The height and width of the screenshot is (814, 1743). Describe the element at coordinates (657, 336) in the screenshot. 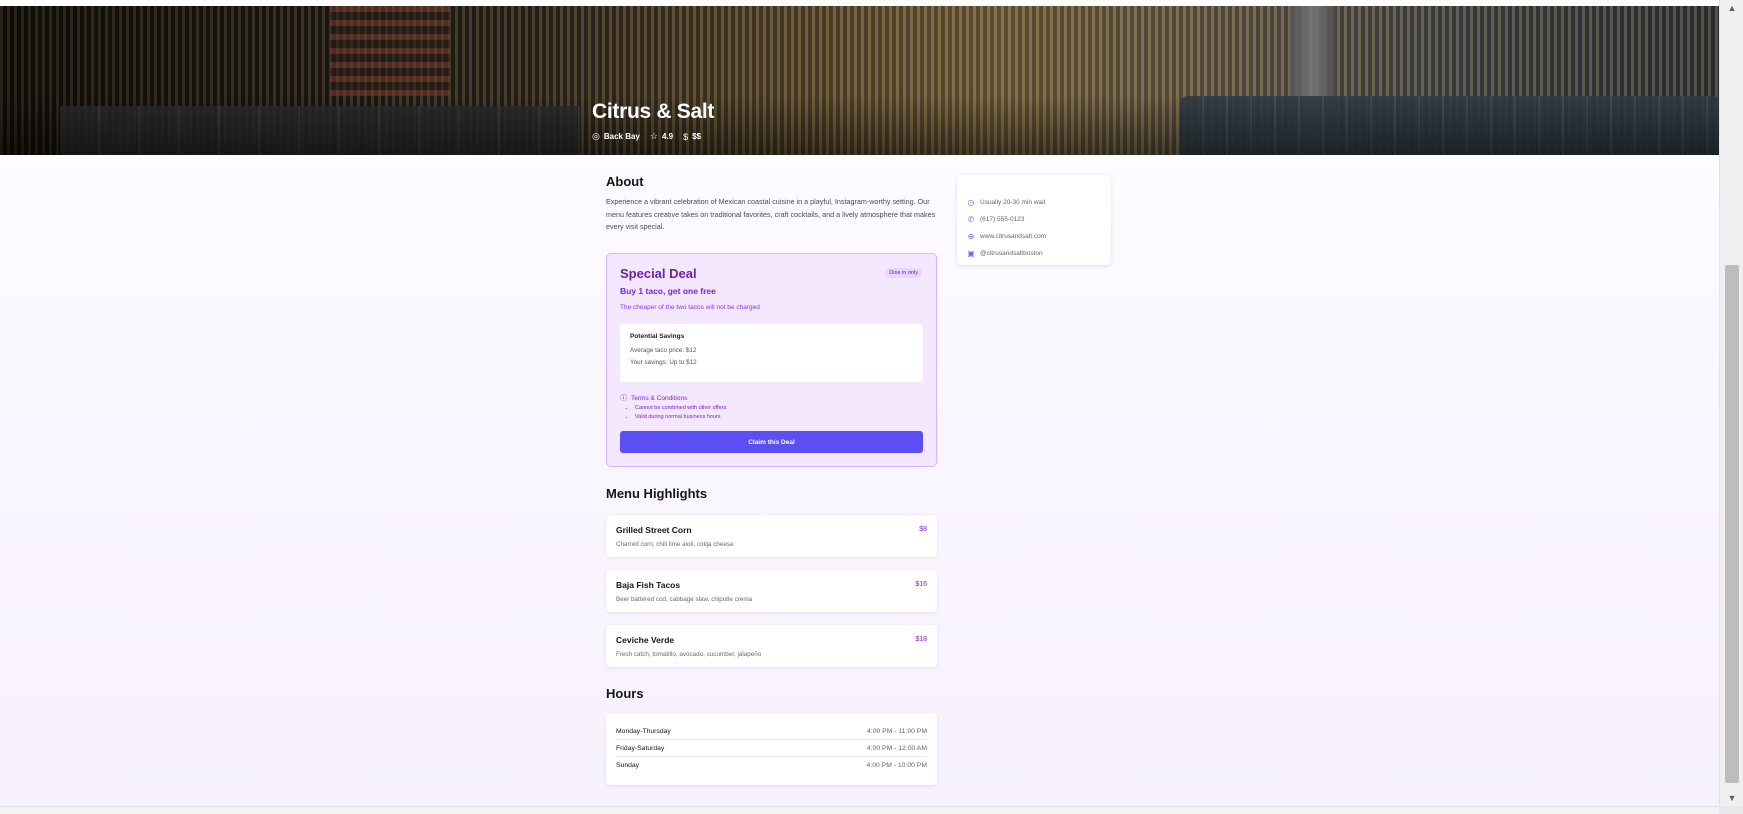

I see `savings-title: Potential Savings` at that location.